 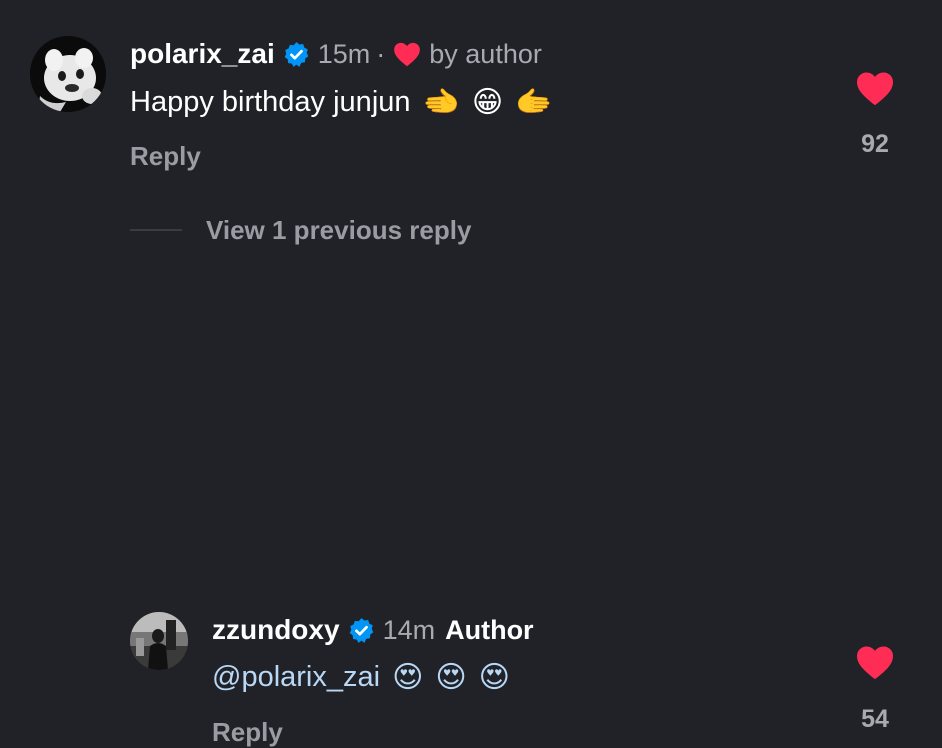 I want to click on divider, so click(x=156, y=230).